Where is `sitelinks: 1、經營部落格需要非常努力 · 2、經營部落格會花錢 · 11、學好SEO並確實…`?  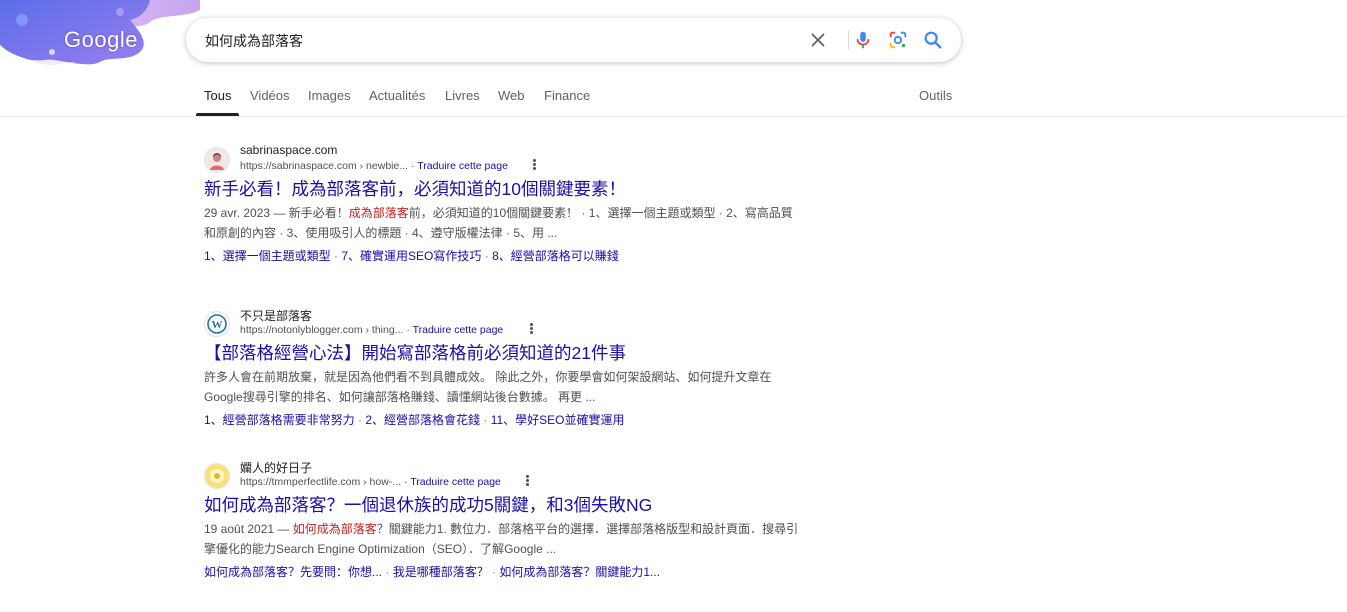 sitelinks: 1、經營部落格需要非常努力 · 2、經營部落格會花錢 · 11、學好SEO並確實… is located at coordinates (414, 420).